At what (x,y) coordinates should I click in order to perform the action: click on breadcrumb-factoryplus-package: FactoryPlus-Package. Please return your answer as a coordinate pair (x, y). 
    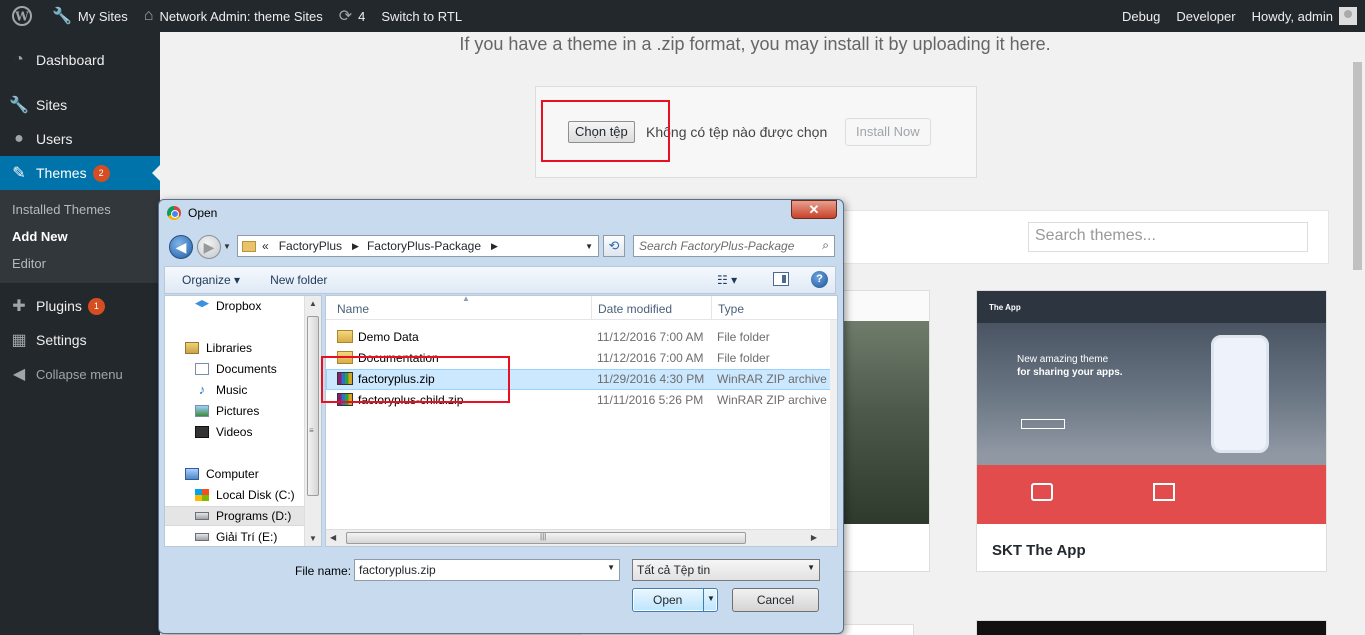
    Looking at the image, I should click on (424, 246).